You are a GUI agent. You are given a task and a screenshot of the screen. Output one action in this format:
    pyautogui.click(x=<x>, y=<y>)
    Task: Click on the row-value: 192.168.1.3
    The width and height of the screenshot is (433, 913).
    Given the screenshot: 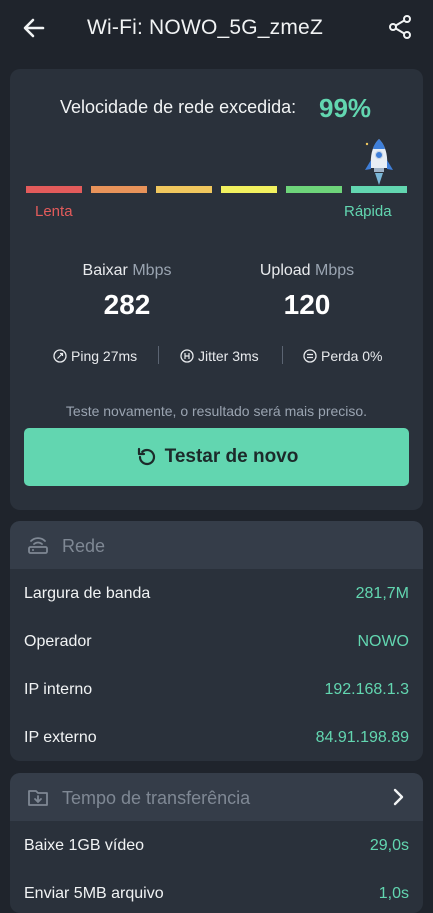 What is the action you would take?
    pyautogui.click(x=366, y=689)
    